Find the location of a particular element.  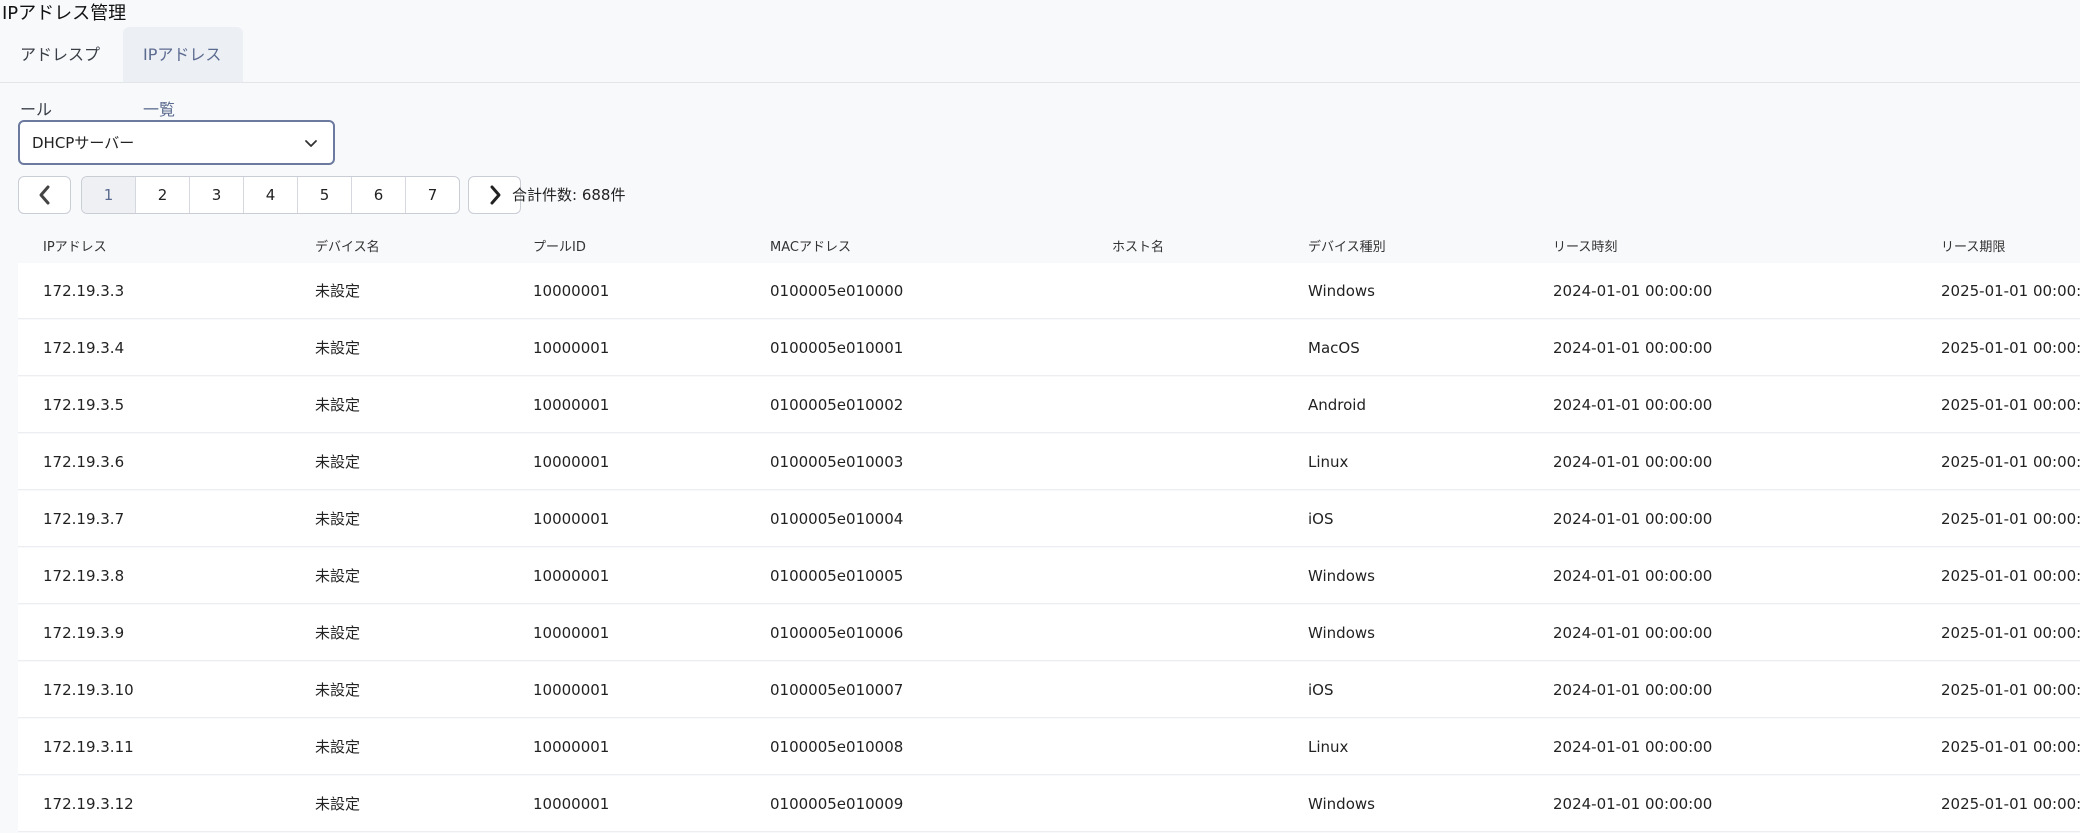

column-header-ip-address: IPアドレス is located at coordinates (75, 245).